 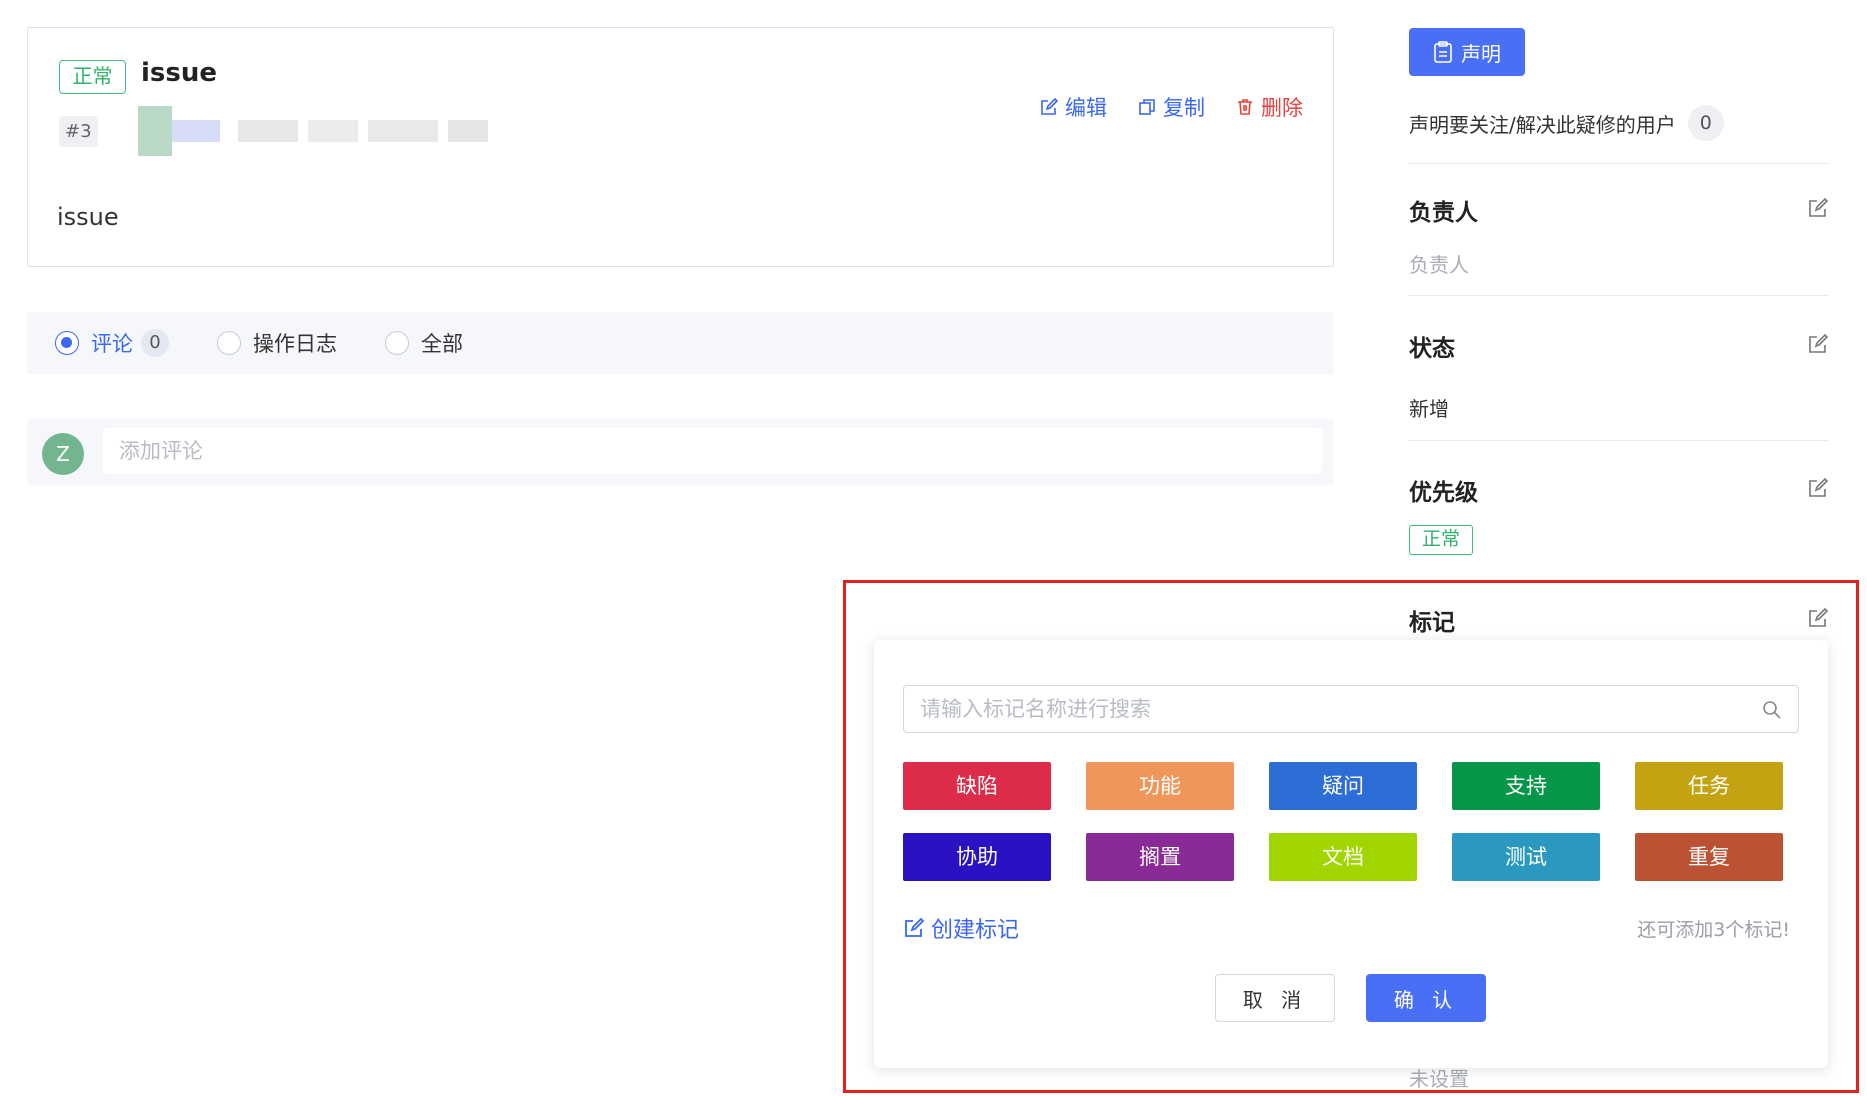 I want to click on tag-option: 支持, so click(x=1526, y=786).